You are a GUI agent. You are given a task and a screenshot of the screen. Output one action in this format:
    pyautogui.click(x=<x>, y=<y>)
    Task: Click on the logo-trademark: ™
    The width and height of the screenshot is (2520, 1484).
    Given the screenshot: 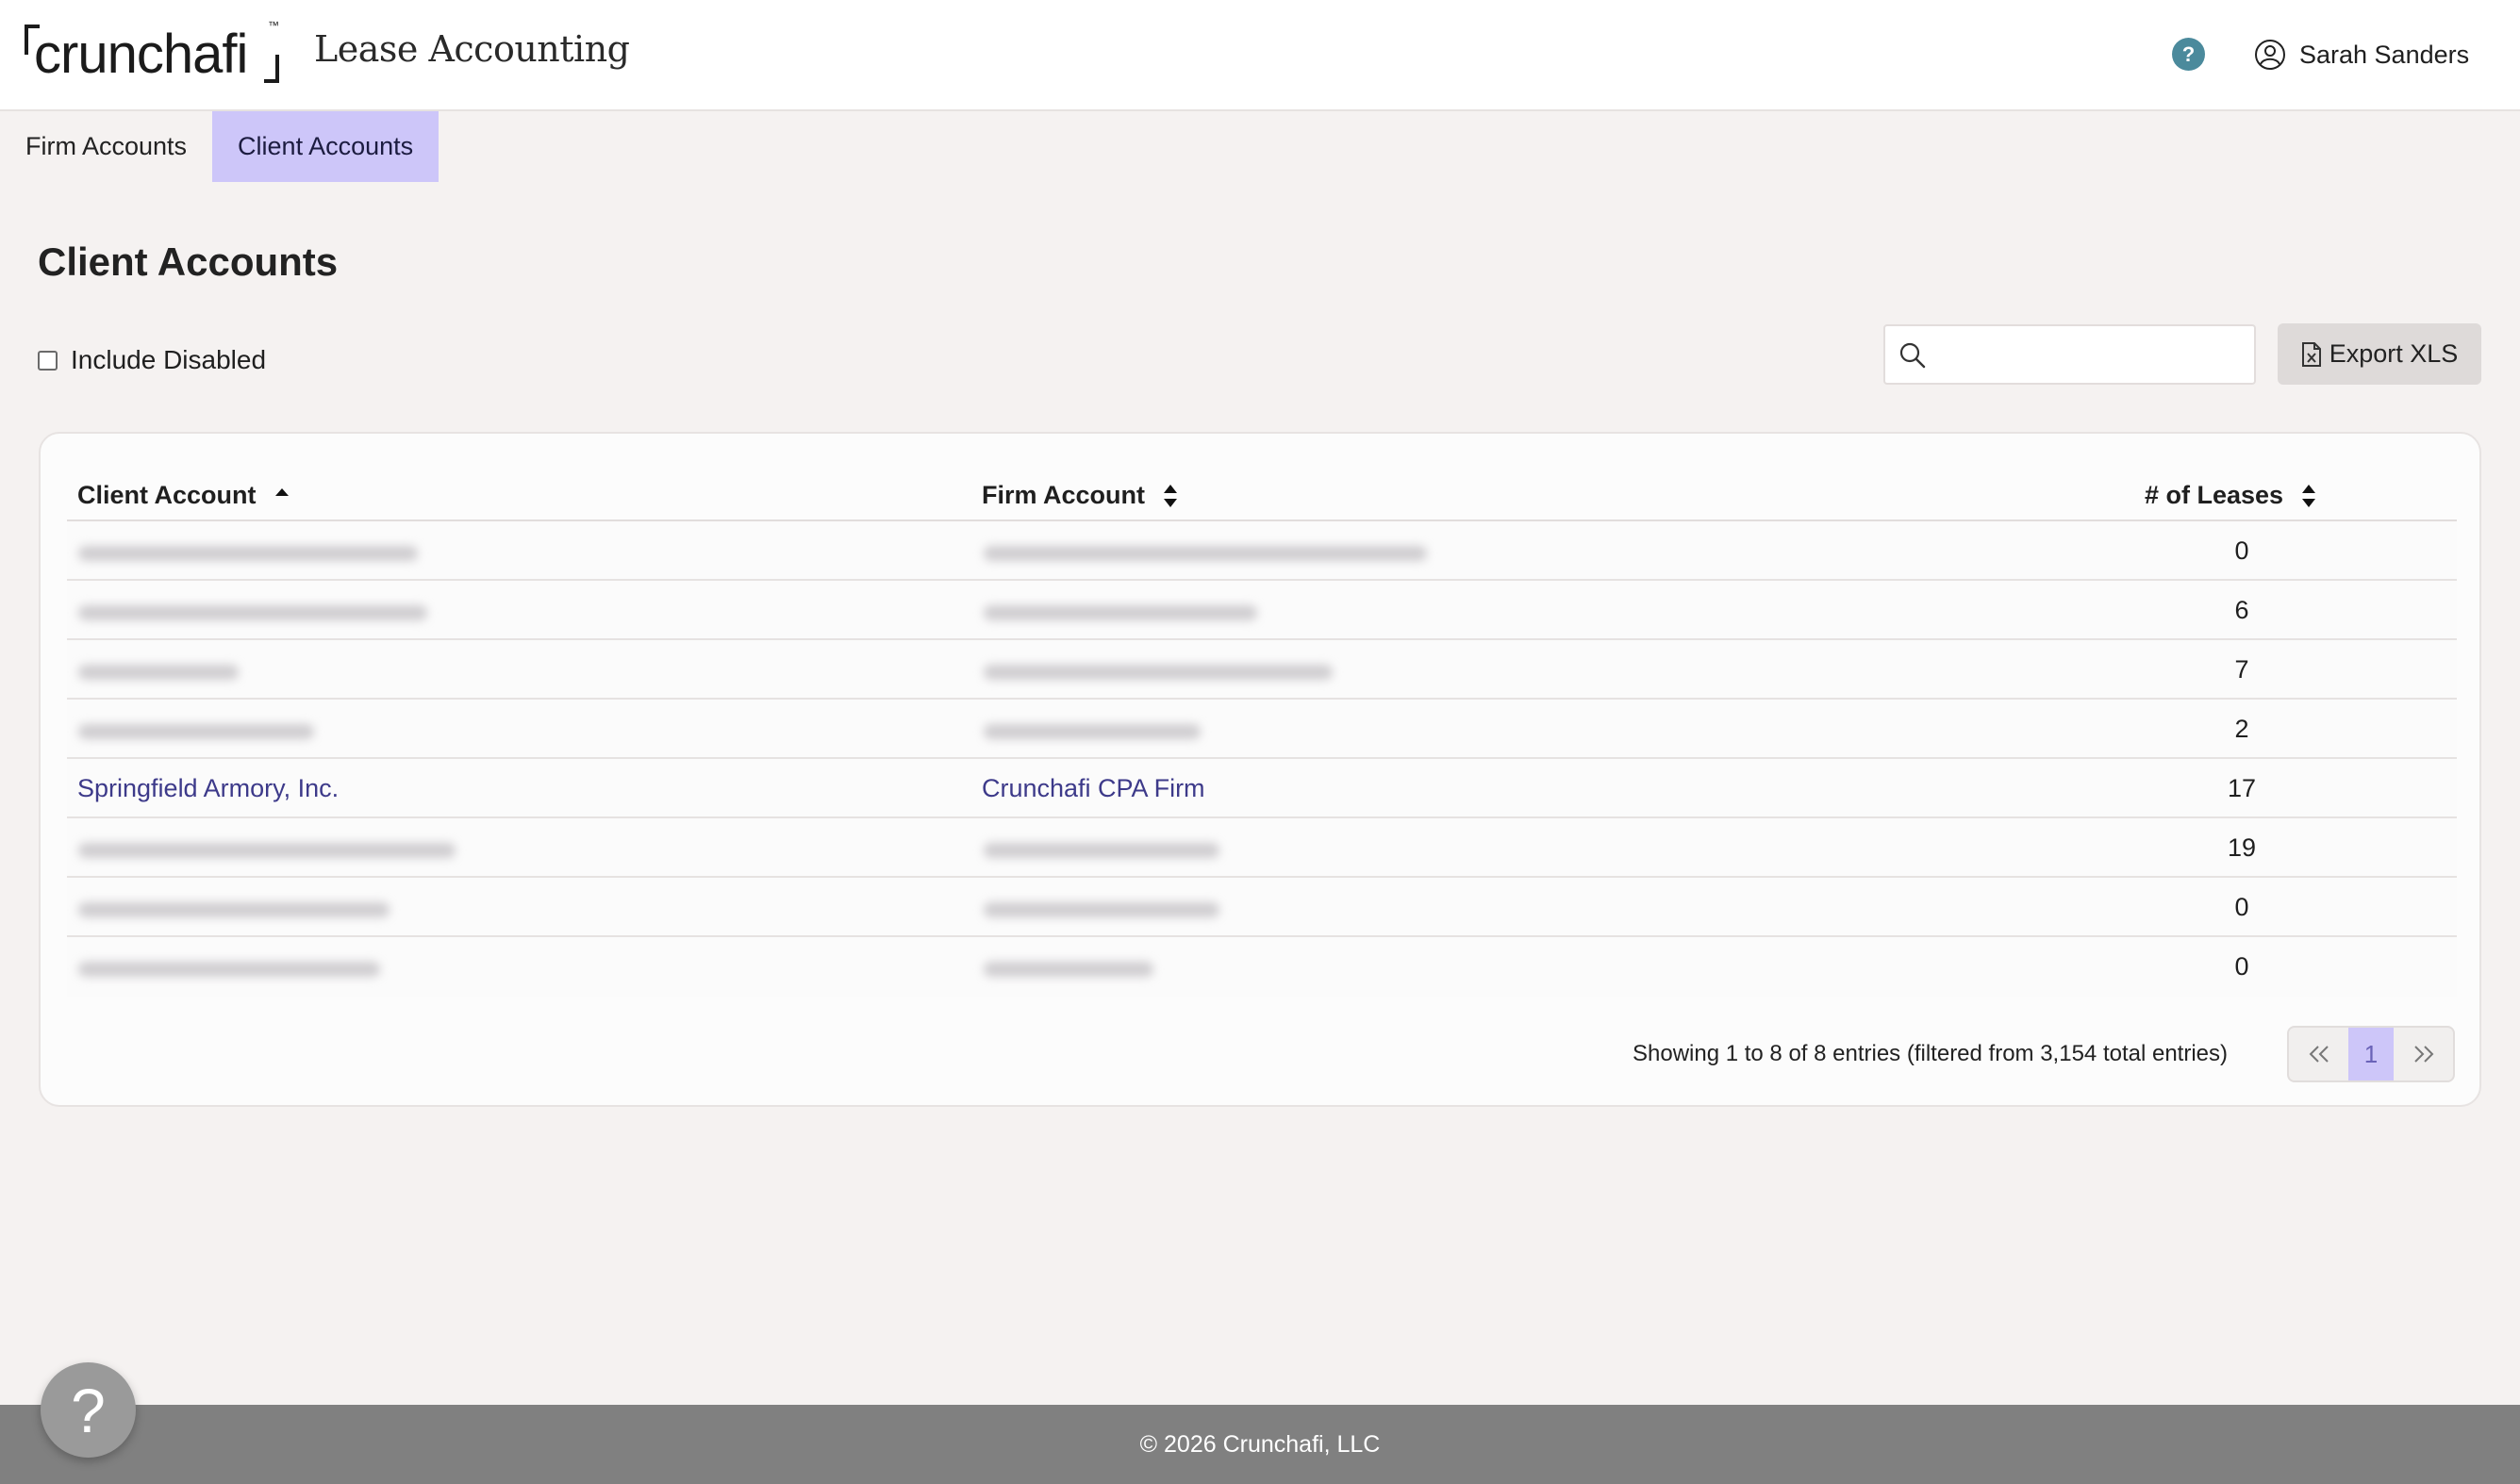 What is the action you would take?
    pyautogui.click(x=273, y=25)
    